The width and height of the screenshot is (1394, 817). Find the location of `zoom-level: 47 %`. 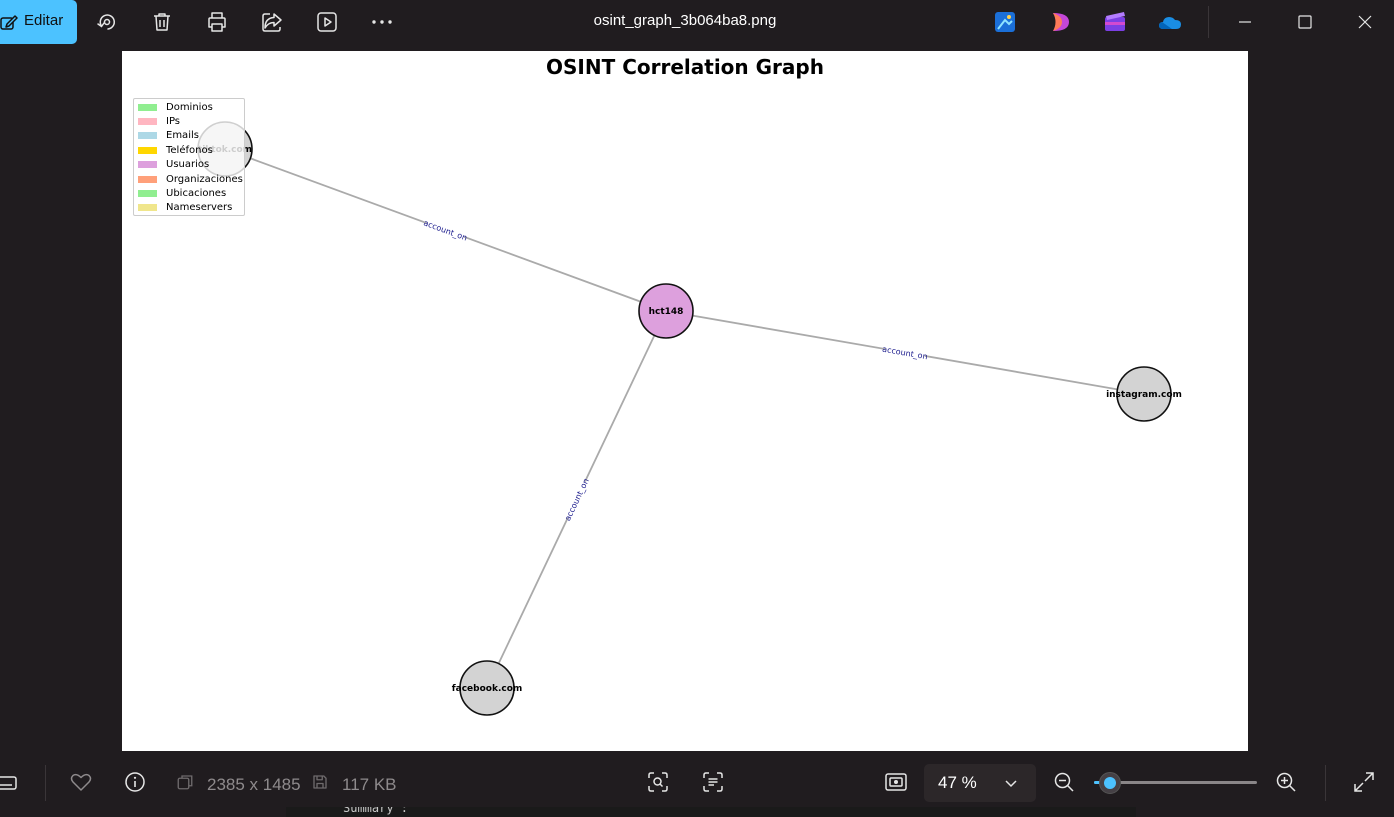

zoom-level: 47 % is located at coordinates (957, 782).